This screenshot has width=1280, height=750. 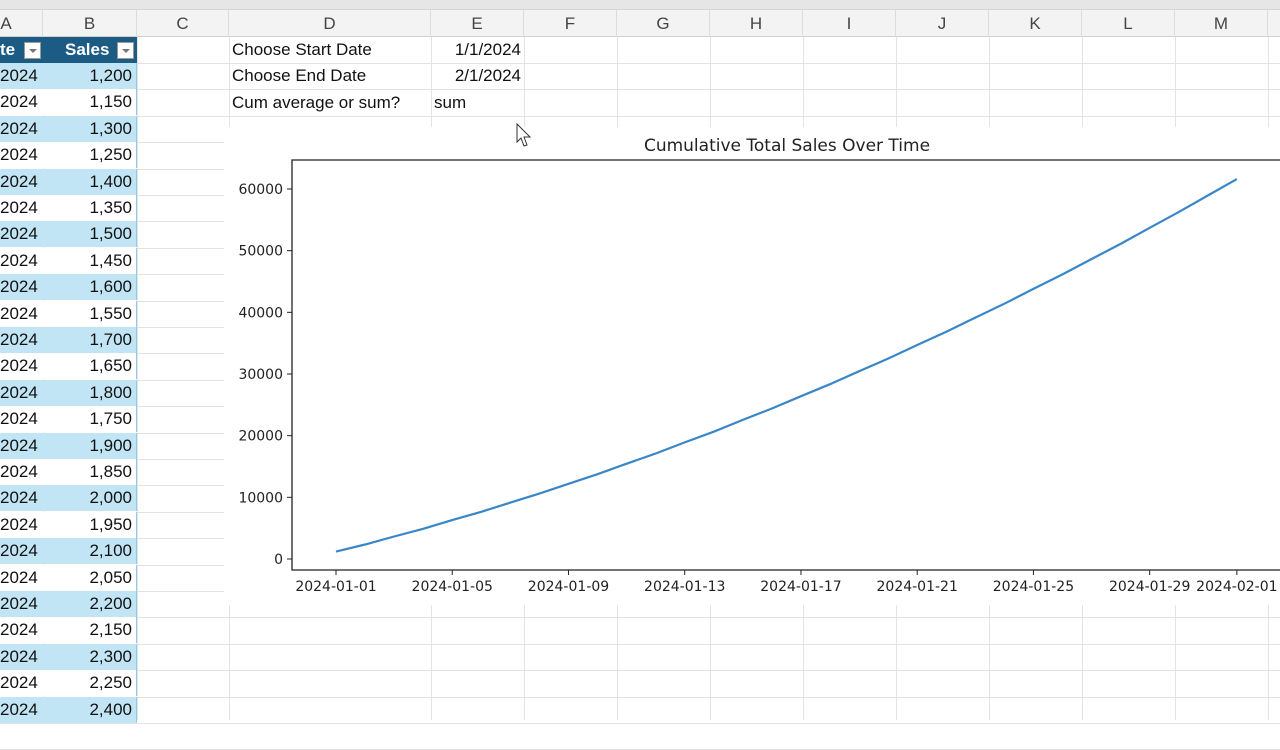 I want to click on sales-cell: 1,650, so click(x=90, y=366).